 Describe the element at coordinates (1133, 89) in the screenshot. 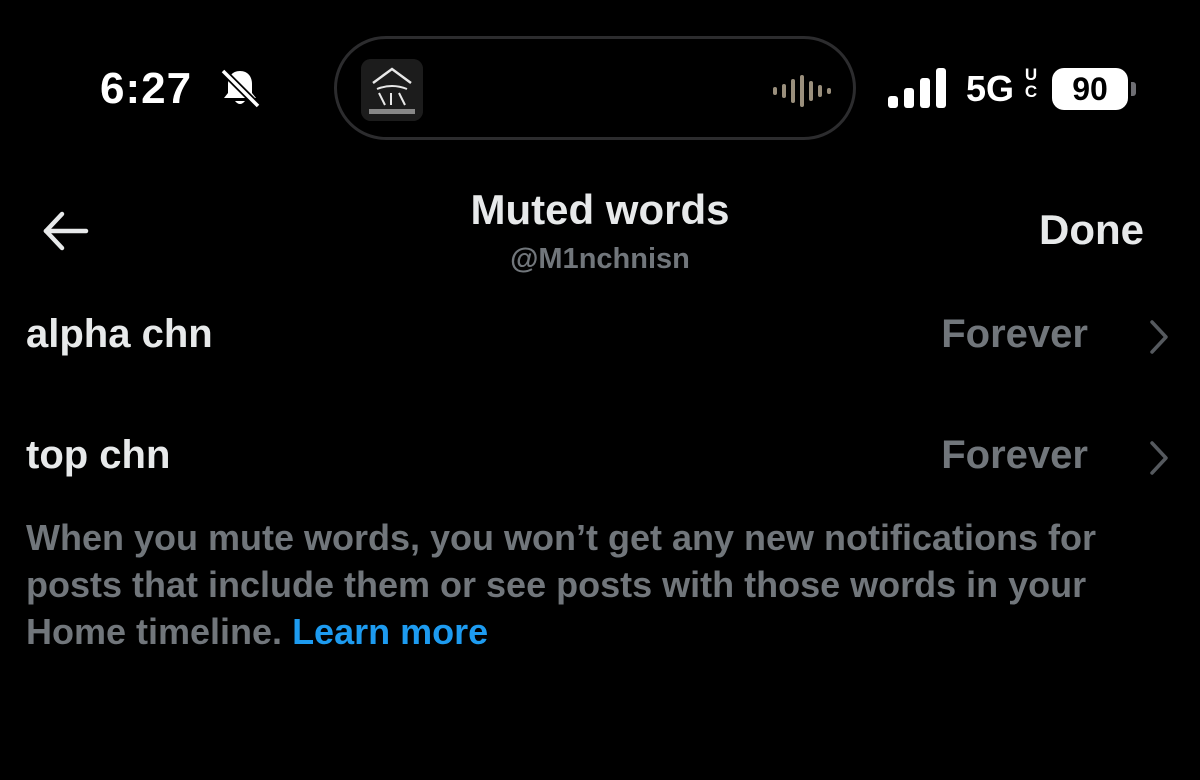

I see `battery-cap` at that location.